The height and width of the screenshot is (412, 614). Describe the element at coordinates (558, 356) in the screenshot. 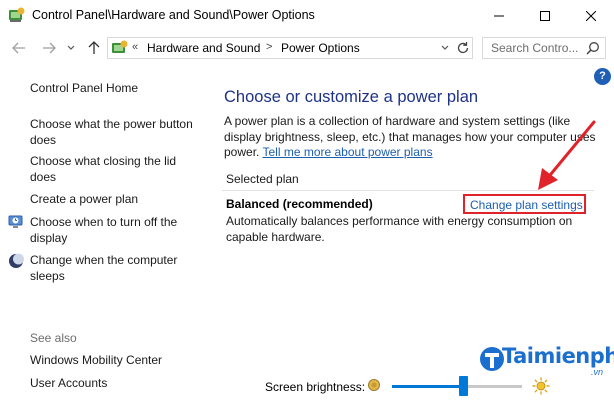

I see `watermark-brand: Taimienphi` at that location.